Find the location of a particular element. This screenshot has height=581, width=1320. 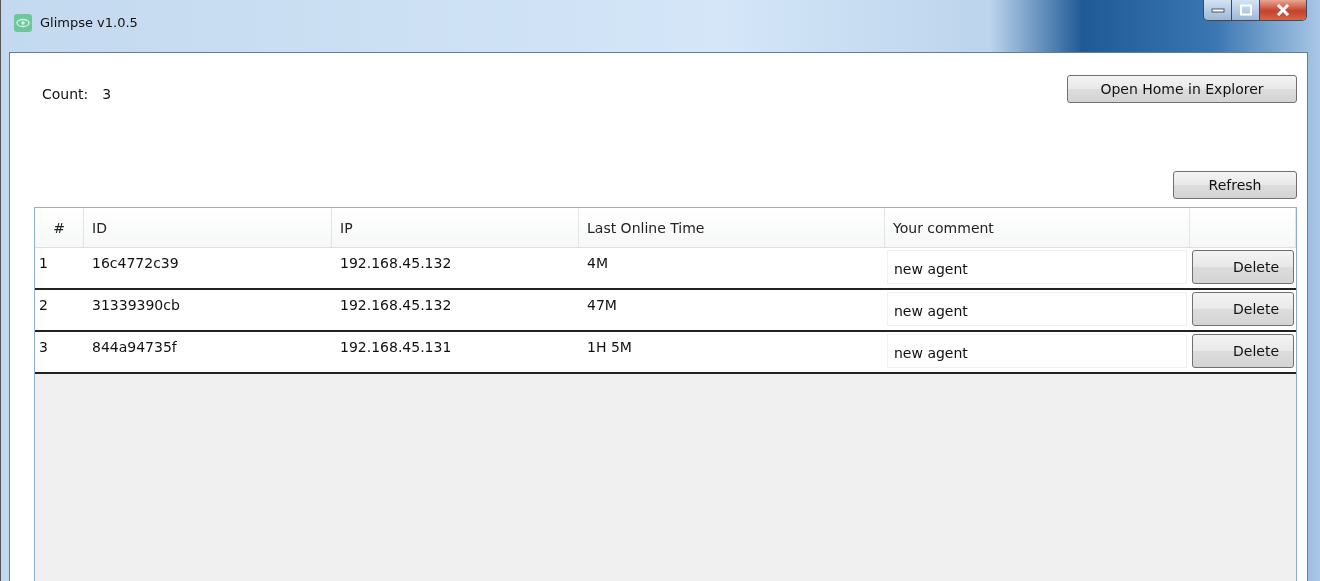

table-cell-text: 844a94735f is located at coordinates (134, 347).